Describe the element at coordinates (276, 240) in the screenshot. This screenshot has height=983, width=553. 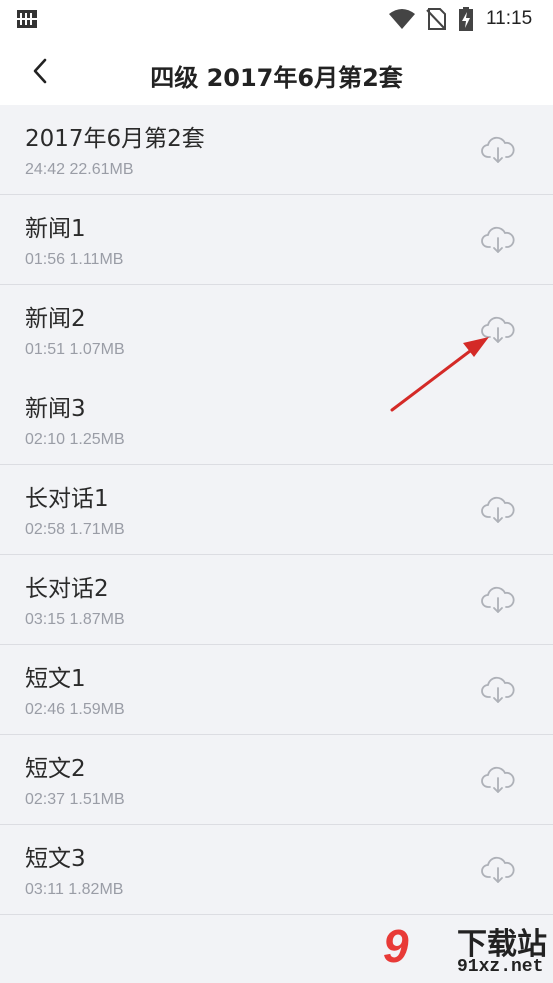
I see `list-item: 新闻1 01:56 1.11MB` at that location.